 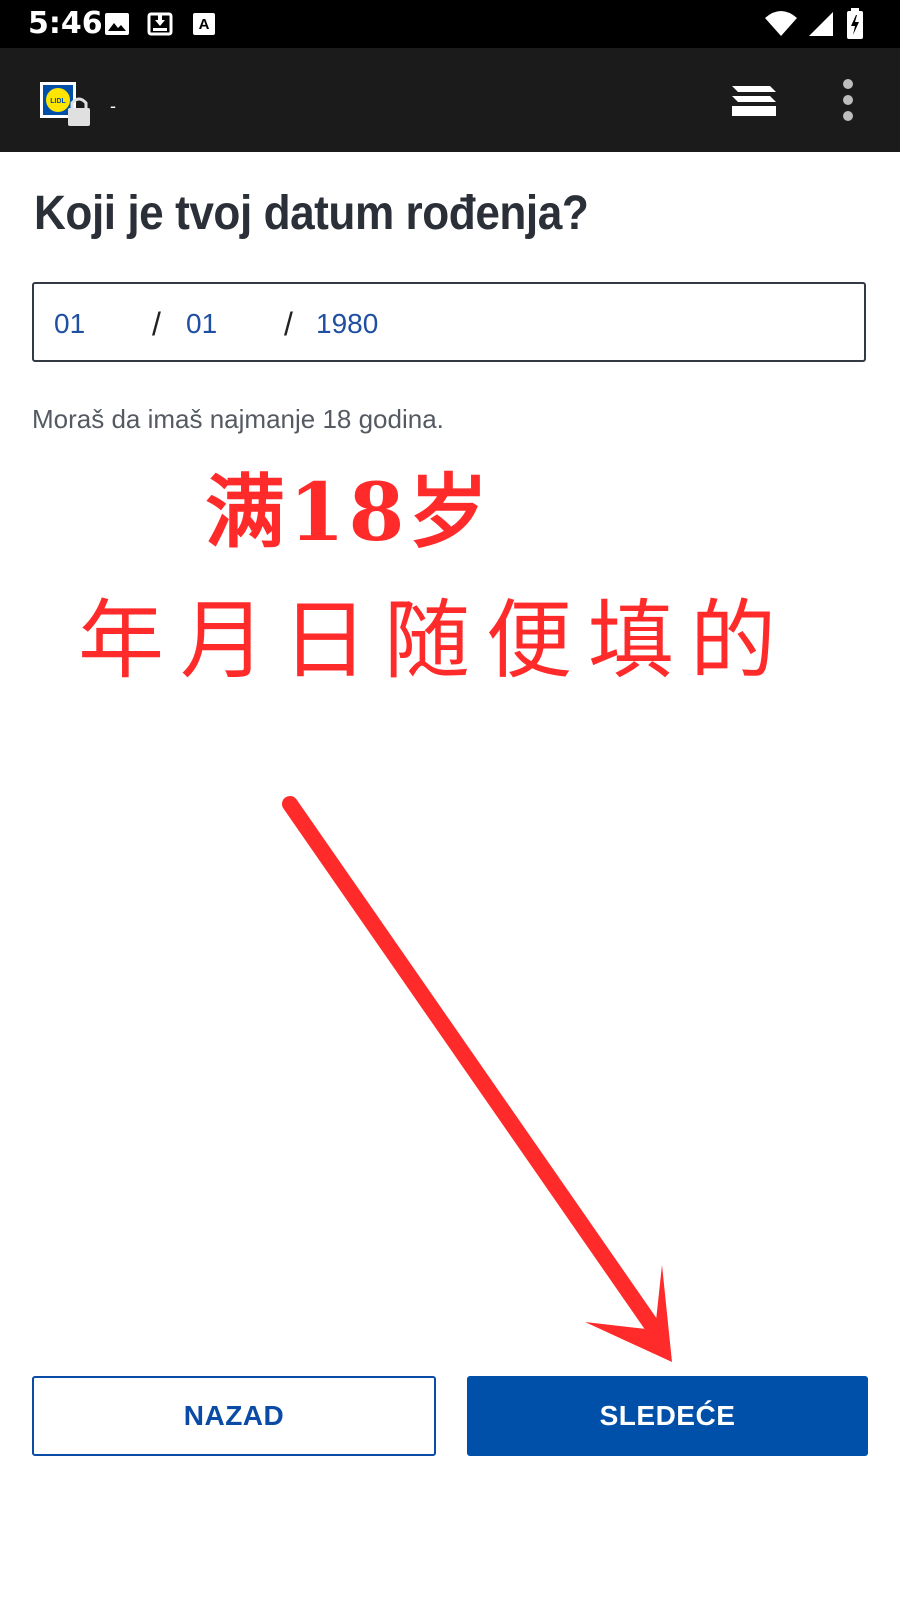 What do you see at coordinates (450, 24) in the screenshot?
I see `status-bar: 5:46 A` at bounding box center [450, 24].